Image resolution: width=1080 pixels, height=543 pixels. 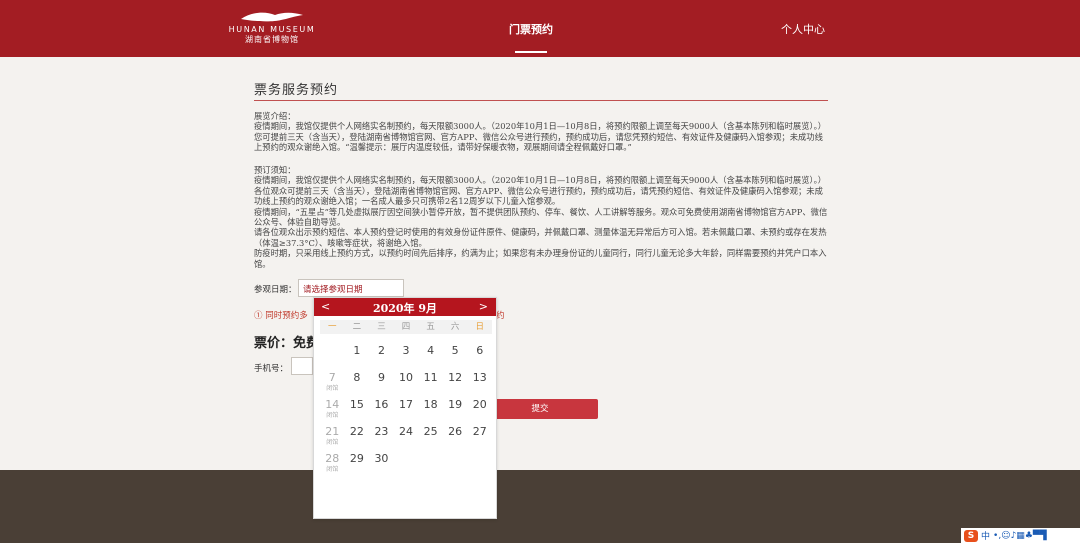 What do you see at coordinates (480, 350) in the screenshot?
I see `day-number: 6` at bounding box center [480, 350].